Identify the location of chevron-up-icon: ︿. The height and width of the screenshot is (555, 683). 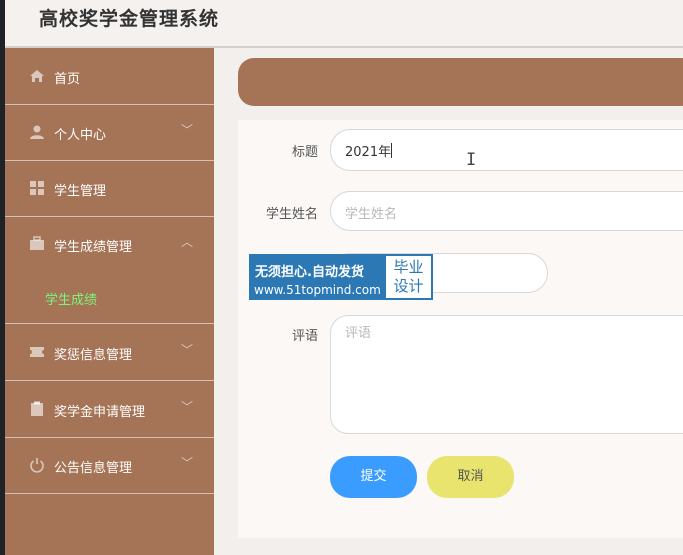
(187, 242).